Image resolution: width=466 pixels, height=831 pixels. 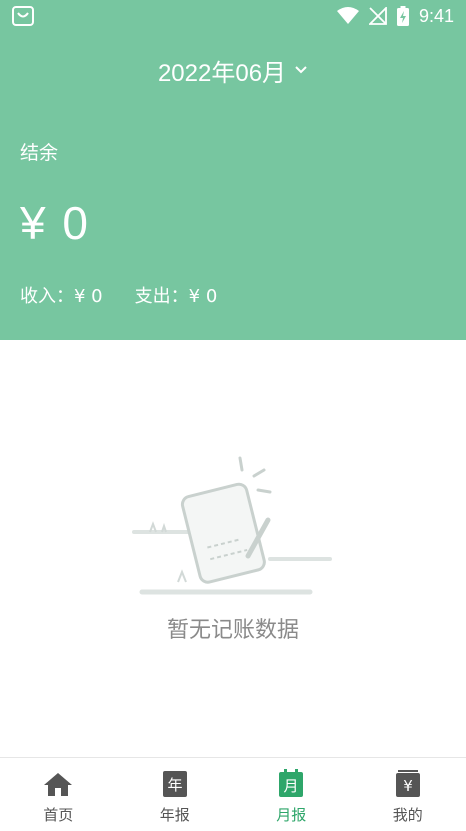 I want to click on expense-text: 支出：¥ 0, so click(x=176, y=296).